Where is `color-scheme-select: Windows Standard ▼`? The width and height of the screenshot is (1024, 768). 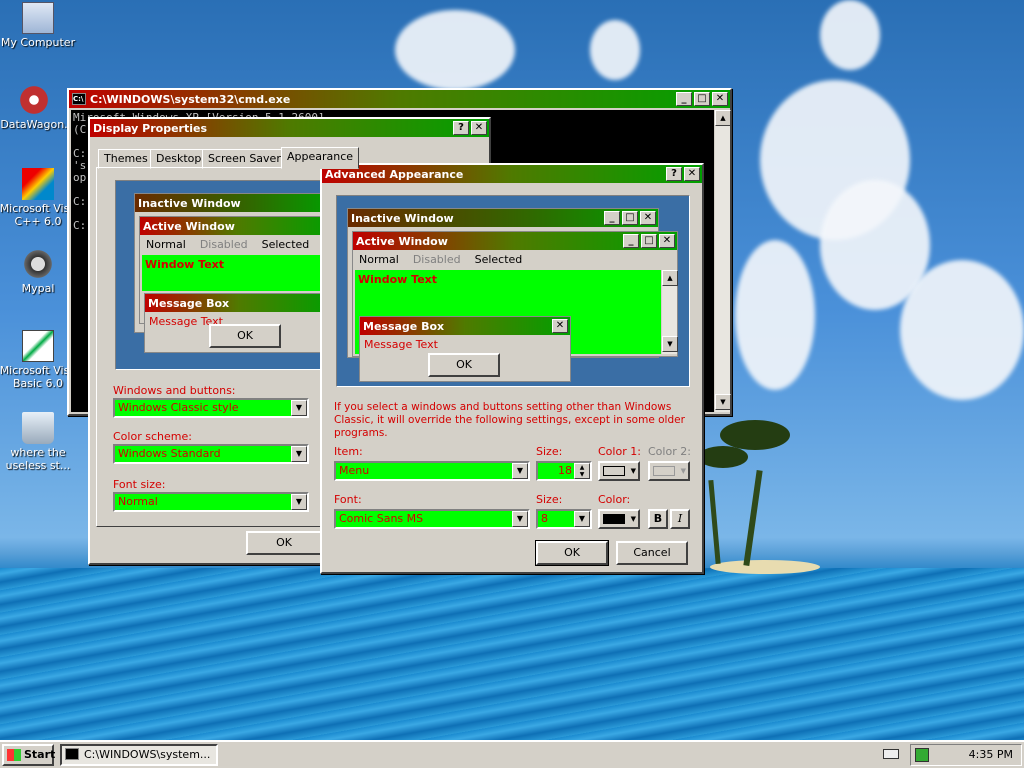
color-scheme-select: Windows Standard ▼ is located at coordinates (211, 454).